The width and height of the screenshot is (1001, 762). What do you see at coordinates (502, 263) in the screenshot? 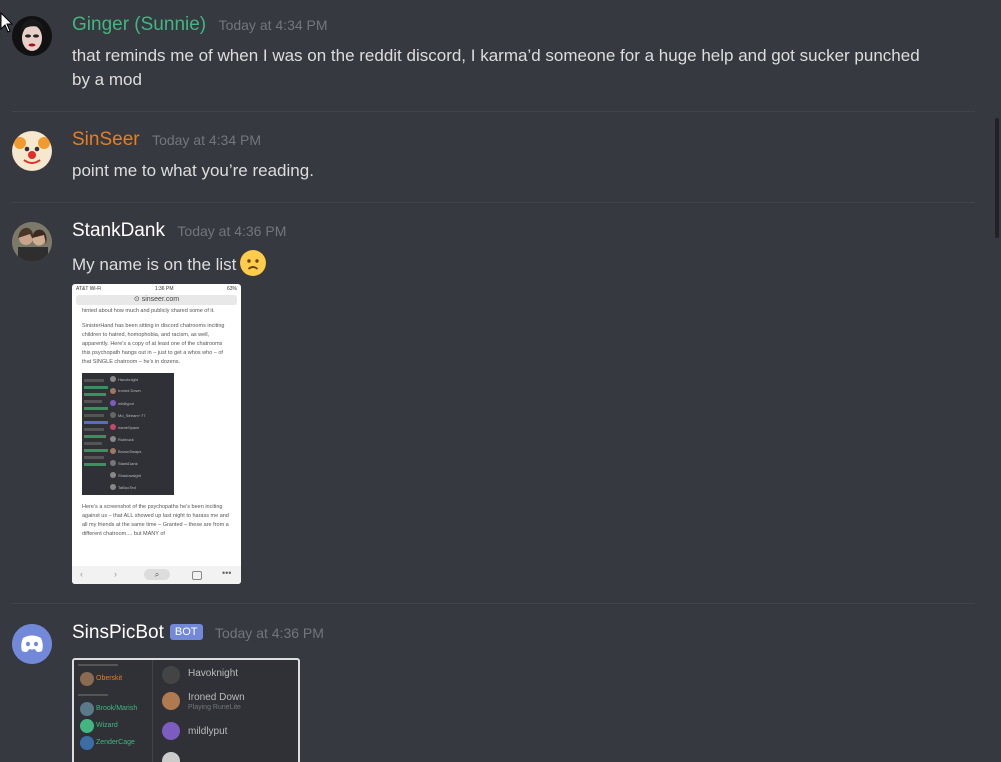
I see `message-text-row: My name is on the list` at bounding box center [502, 263].